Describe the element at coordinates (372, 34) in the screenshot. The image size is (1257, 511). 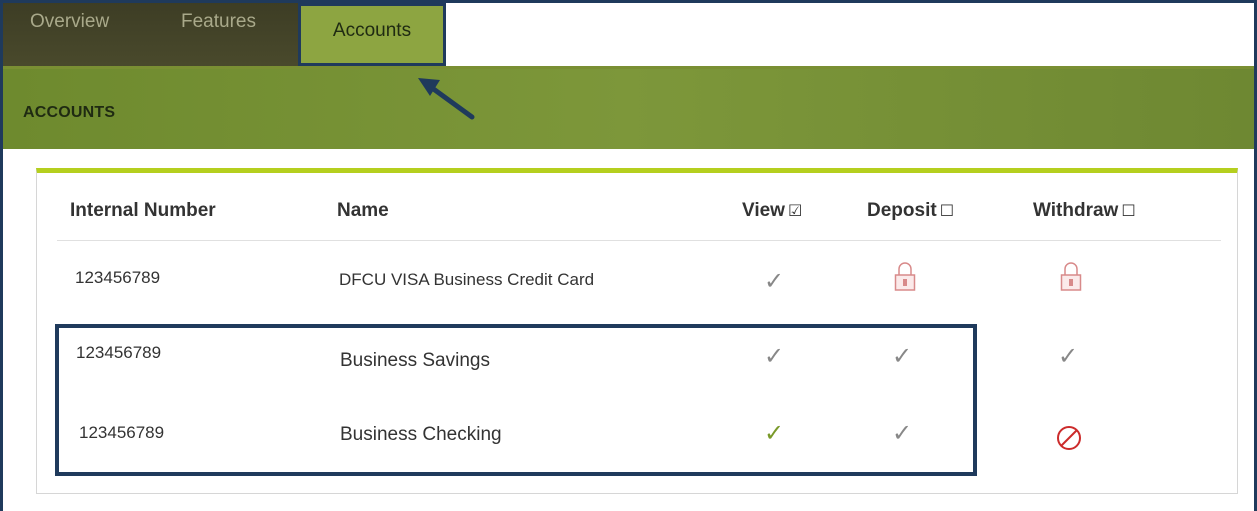
I see `tab-accounts: Accounts` at that location.